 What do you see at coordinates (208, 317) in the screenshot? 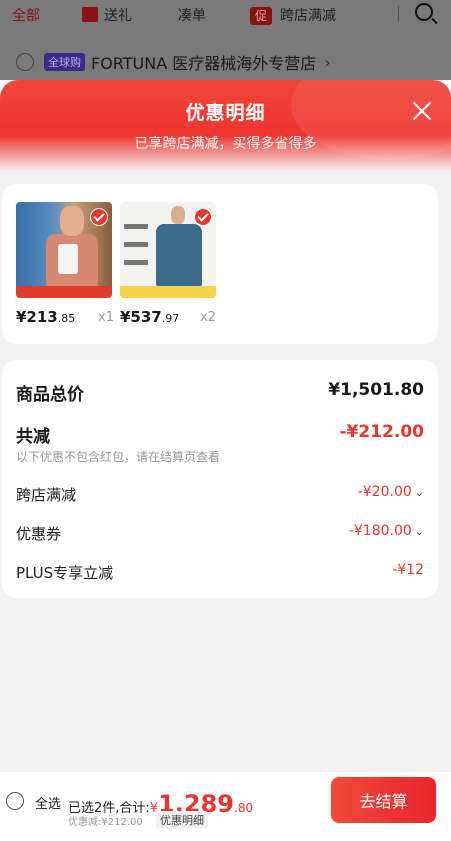
I see `product-qty: x2` at bounding box center [208, 317].